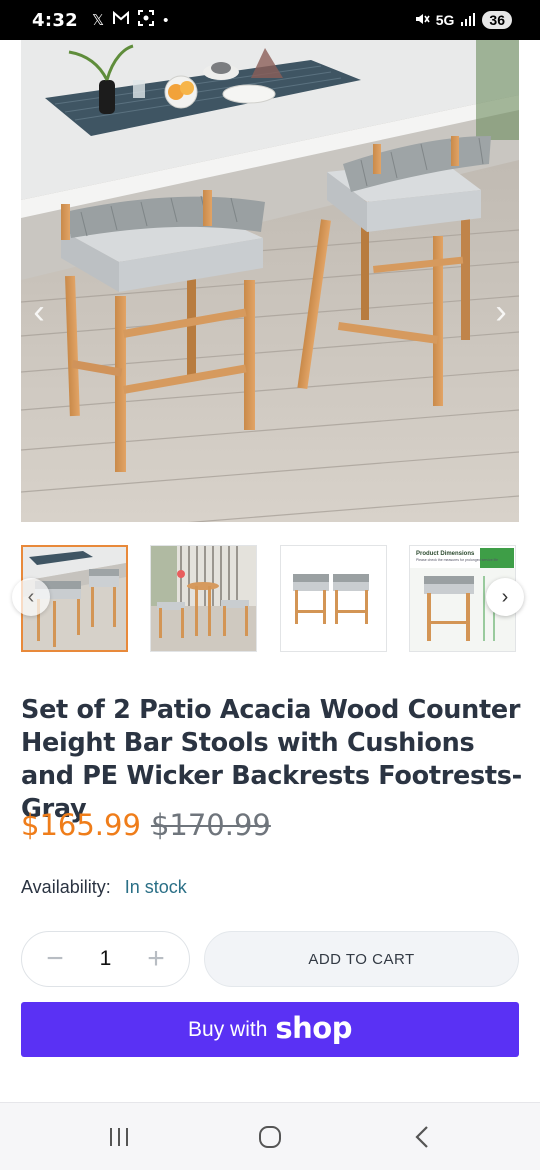 This screenshot has height=1170, width=540. I want to click on increase-quantity-button: +, so click(156, 959).